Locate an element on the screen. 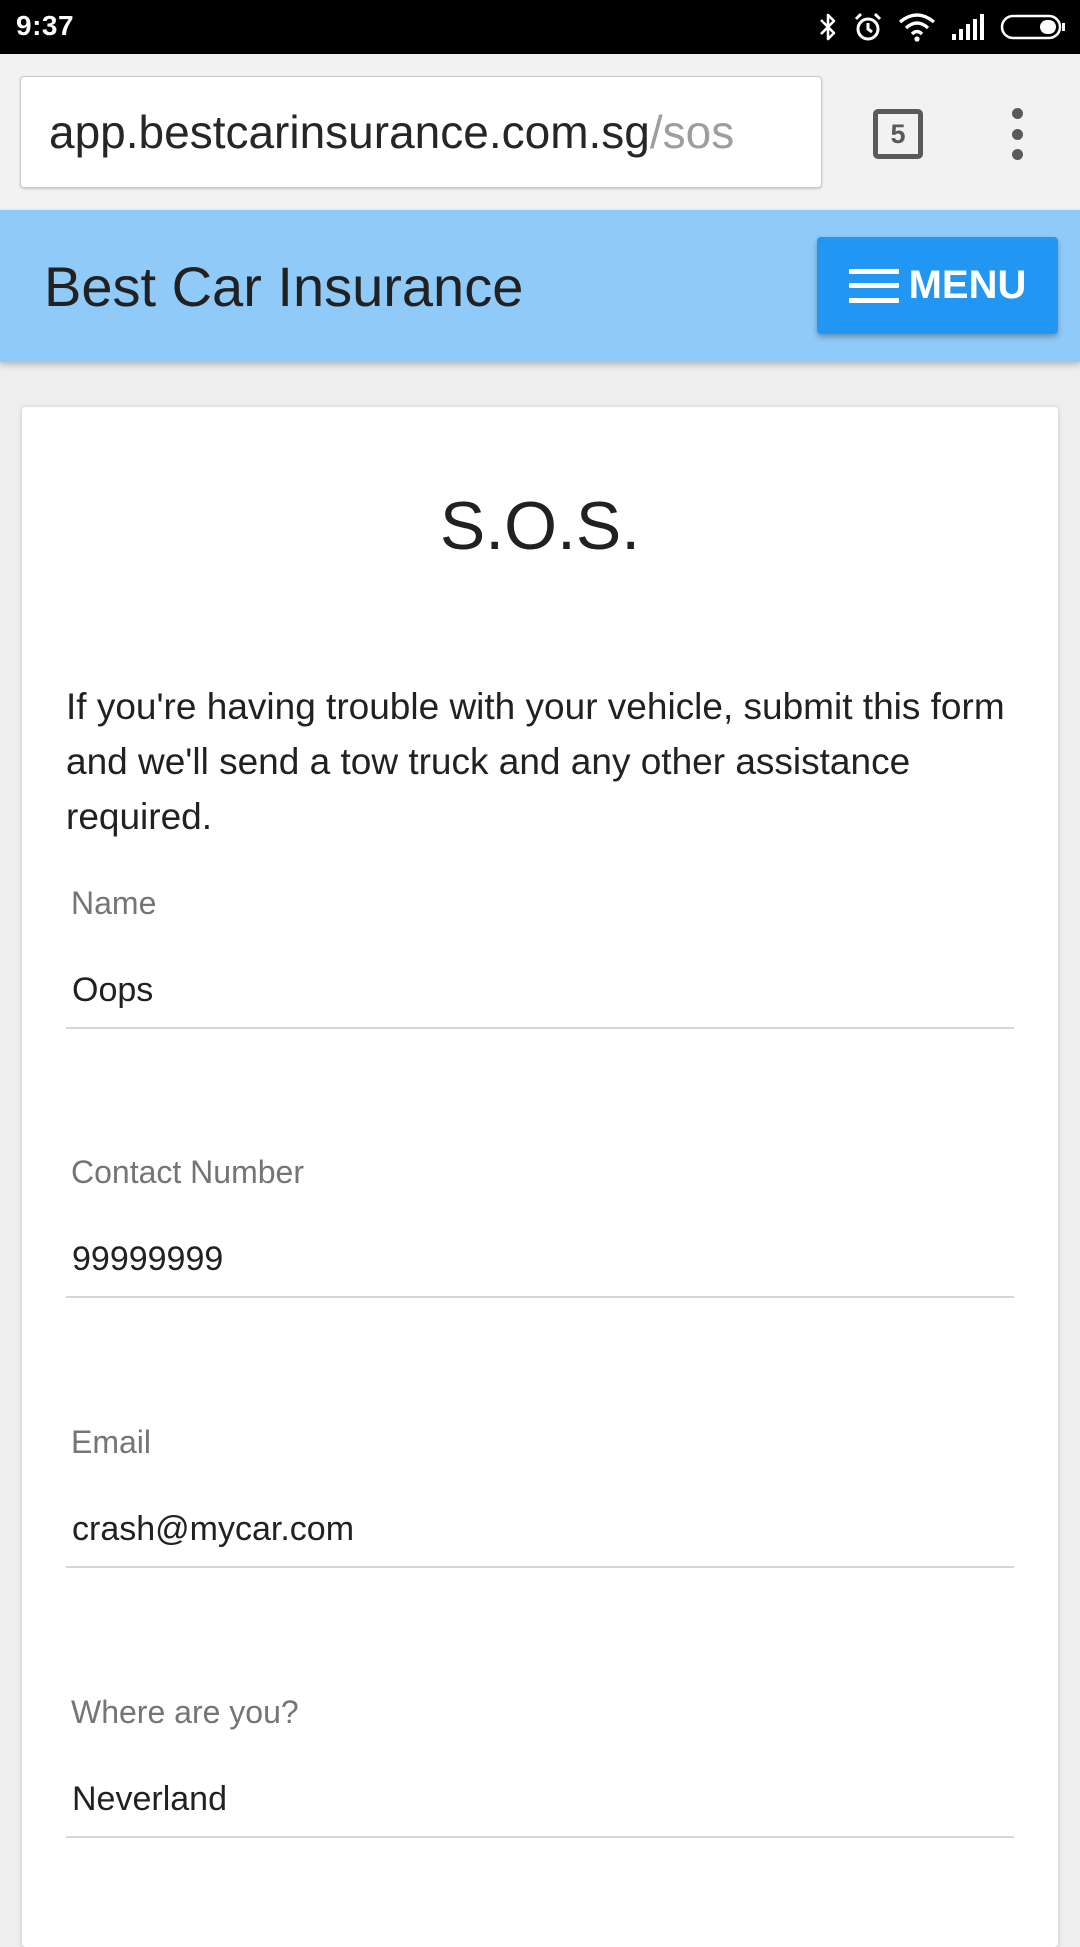 The image size is (1080, 1947). contact-number-input is located at coordinates (540, 1266).